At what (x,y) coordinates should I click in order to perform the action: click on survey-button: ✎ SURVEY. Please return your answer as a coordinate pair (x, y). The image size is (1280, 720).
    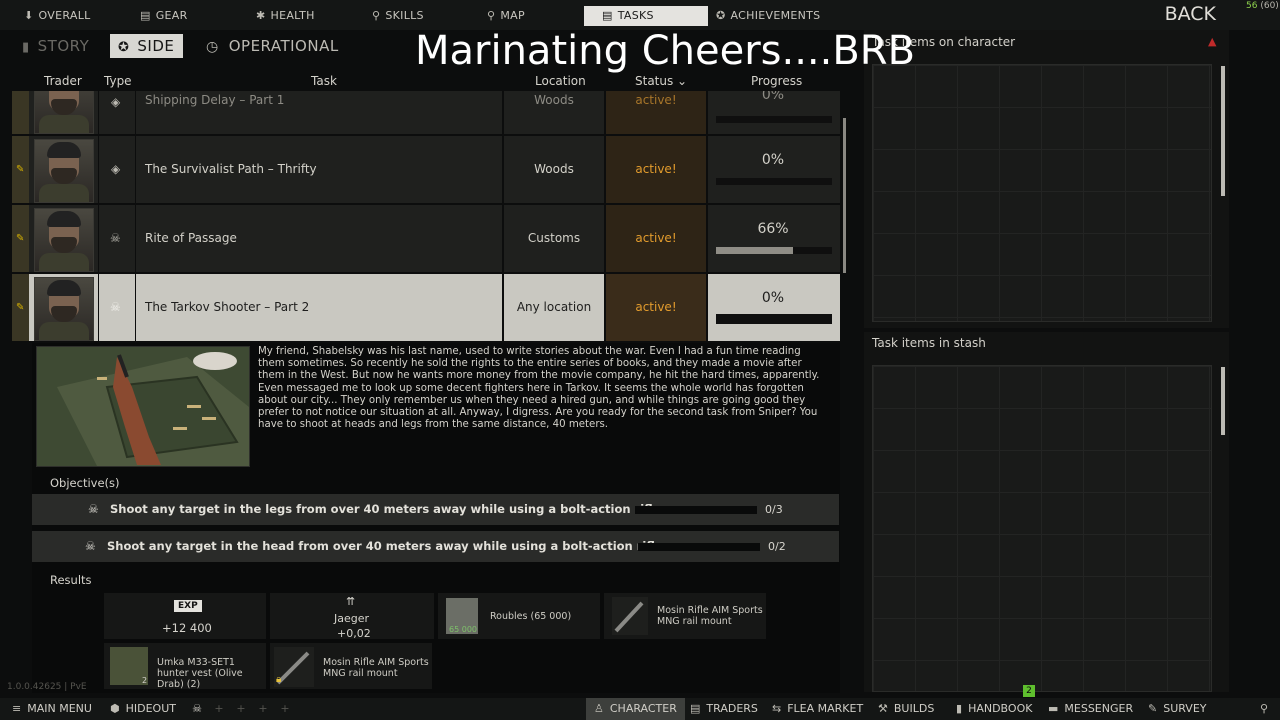
    Looking at the image, I should click on (1177, 709).